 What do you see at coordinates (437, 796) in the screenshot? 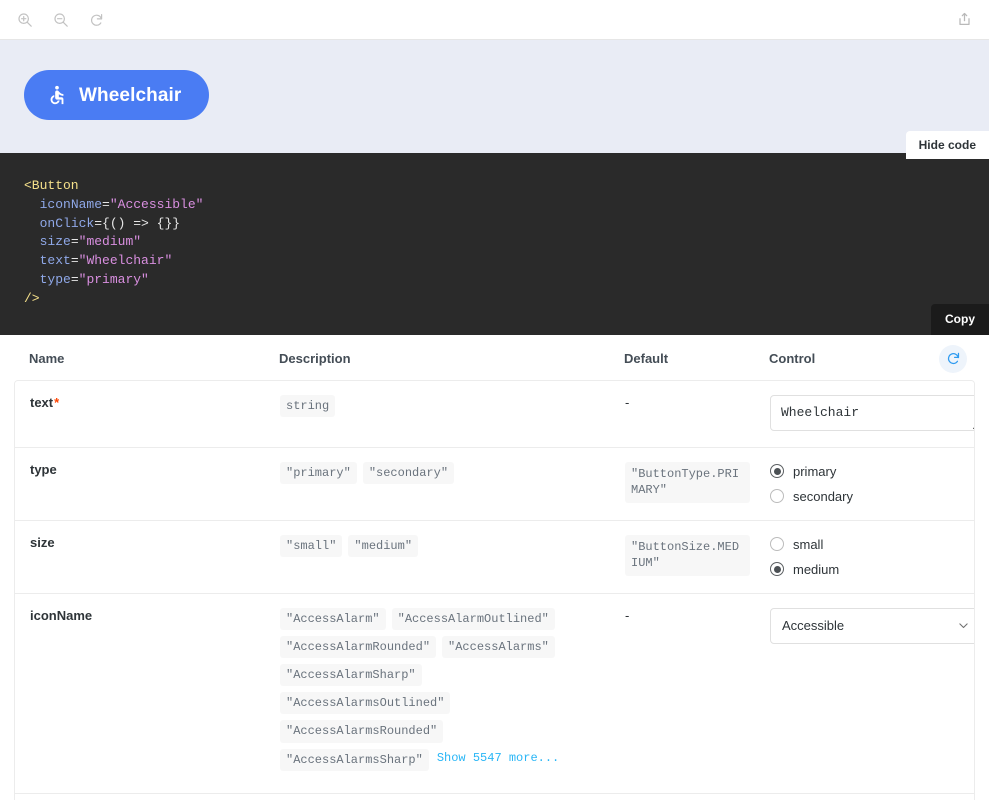
I see `row-description-cell-onclick: (() => void)` at bounding box center [437, 796].